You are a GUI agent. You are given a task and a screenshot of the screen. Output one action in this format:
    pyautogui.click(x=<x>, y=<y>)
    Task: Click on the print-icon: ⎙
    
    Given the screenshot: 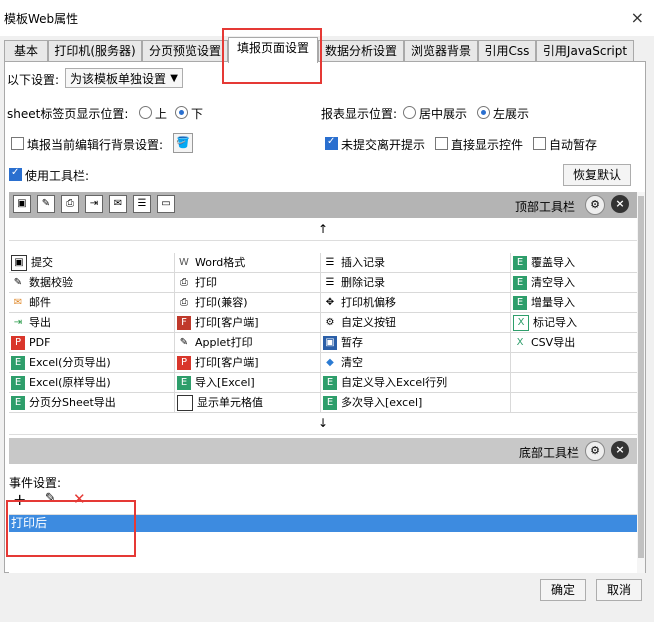 What is the action you would take?
    pyautogui.click(x=70, y=204)
    